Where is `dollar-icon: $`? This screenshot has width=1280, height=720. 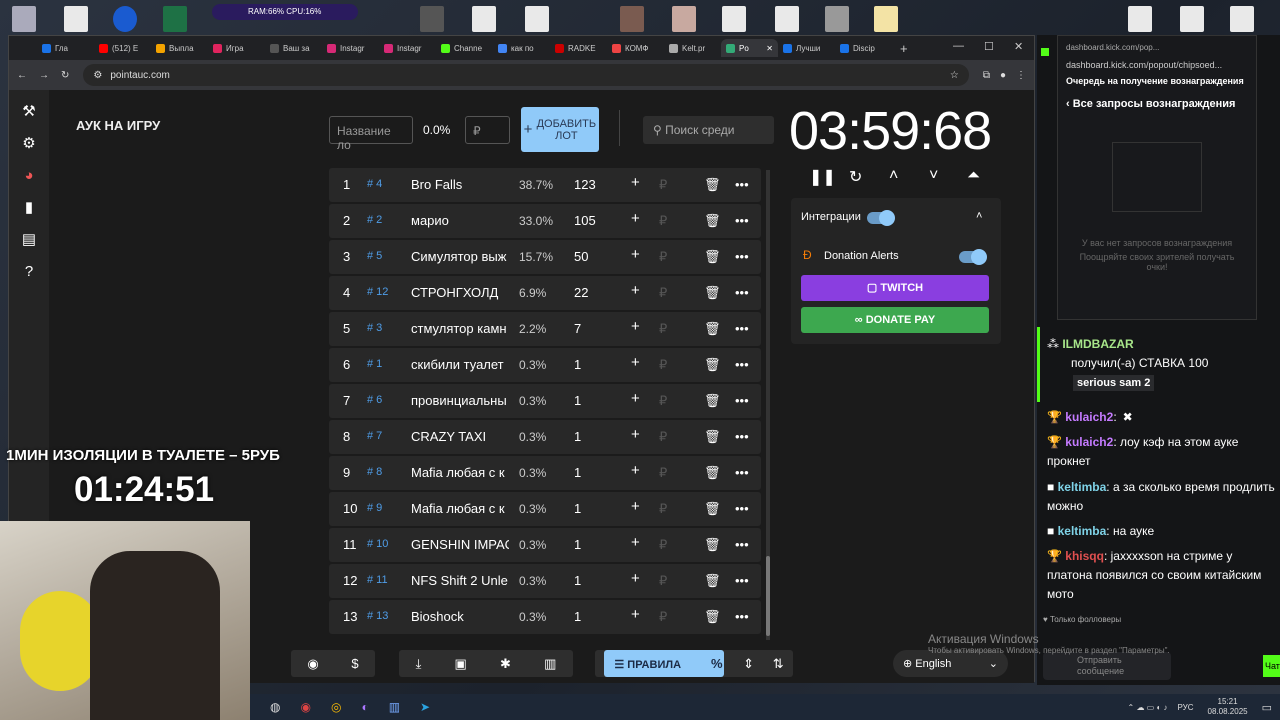
dollar-icon: $ is located at coordinates (354, 663).